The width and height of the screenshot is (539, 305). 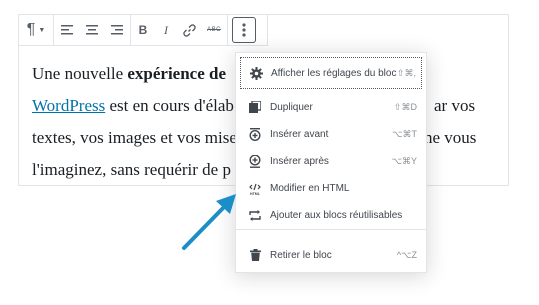 I want to click on gear-icon, so click(x=256, y=73).